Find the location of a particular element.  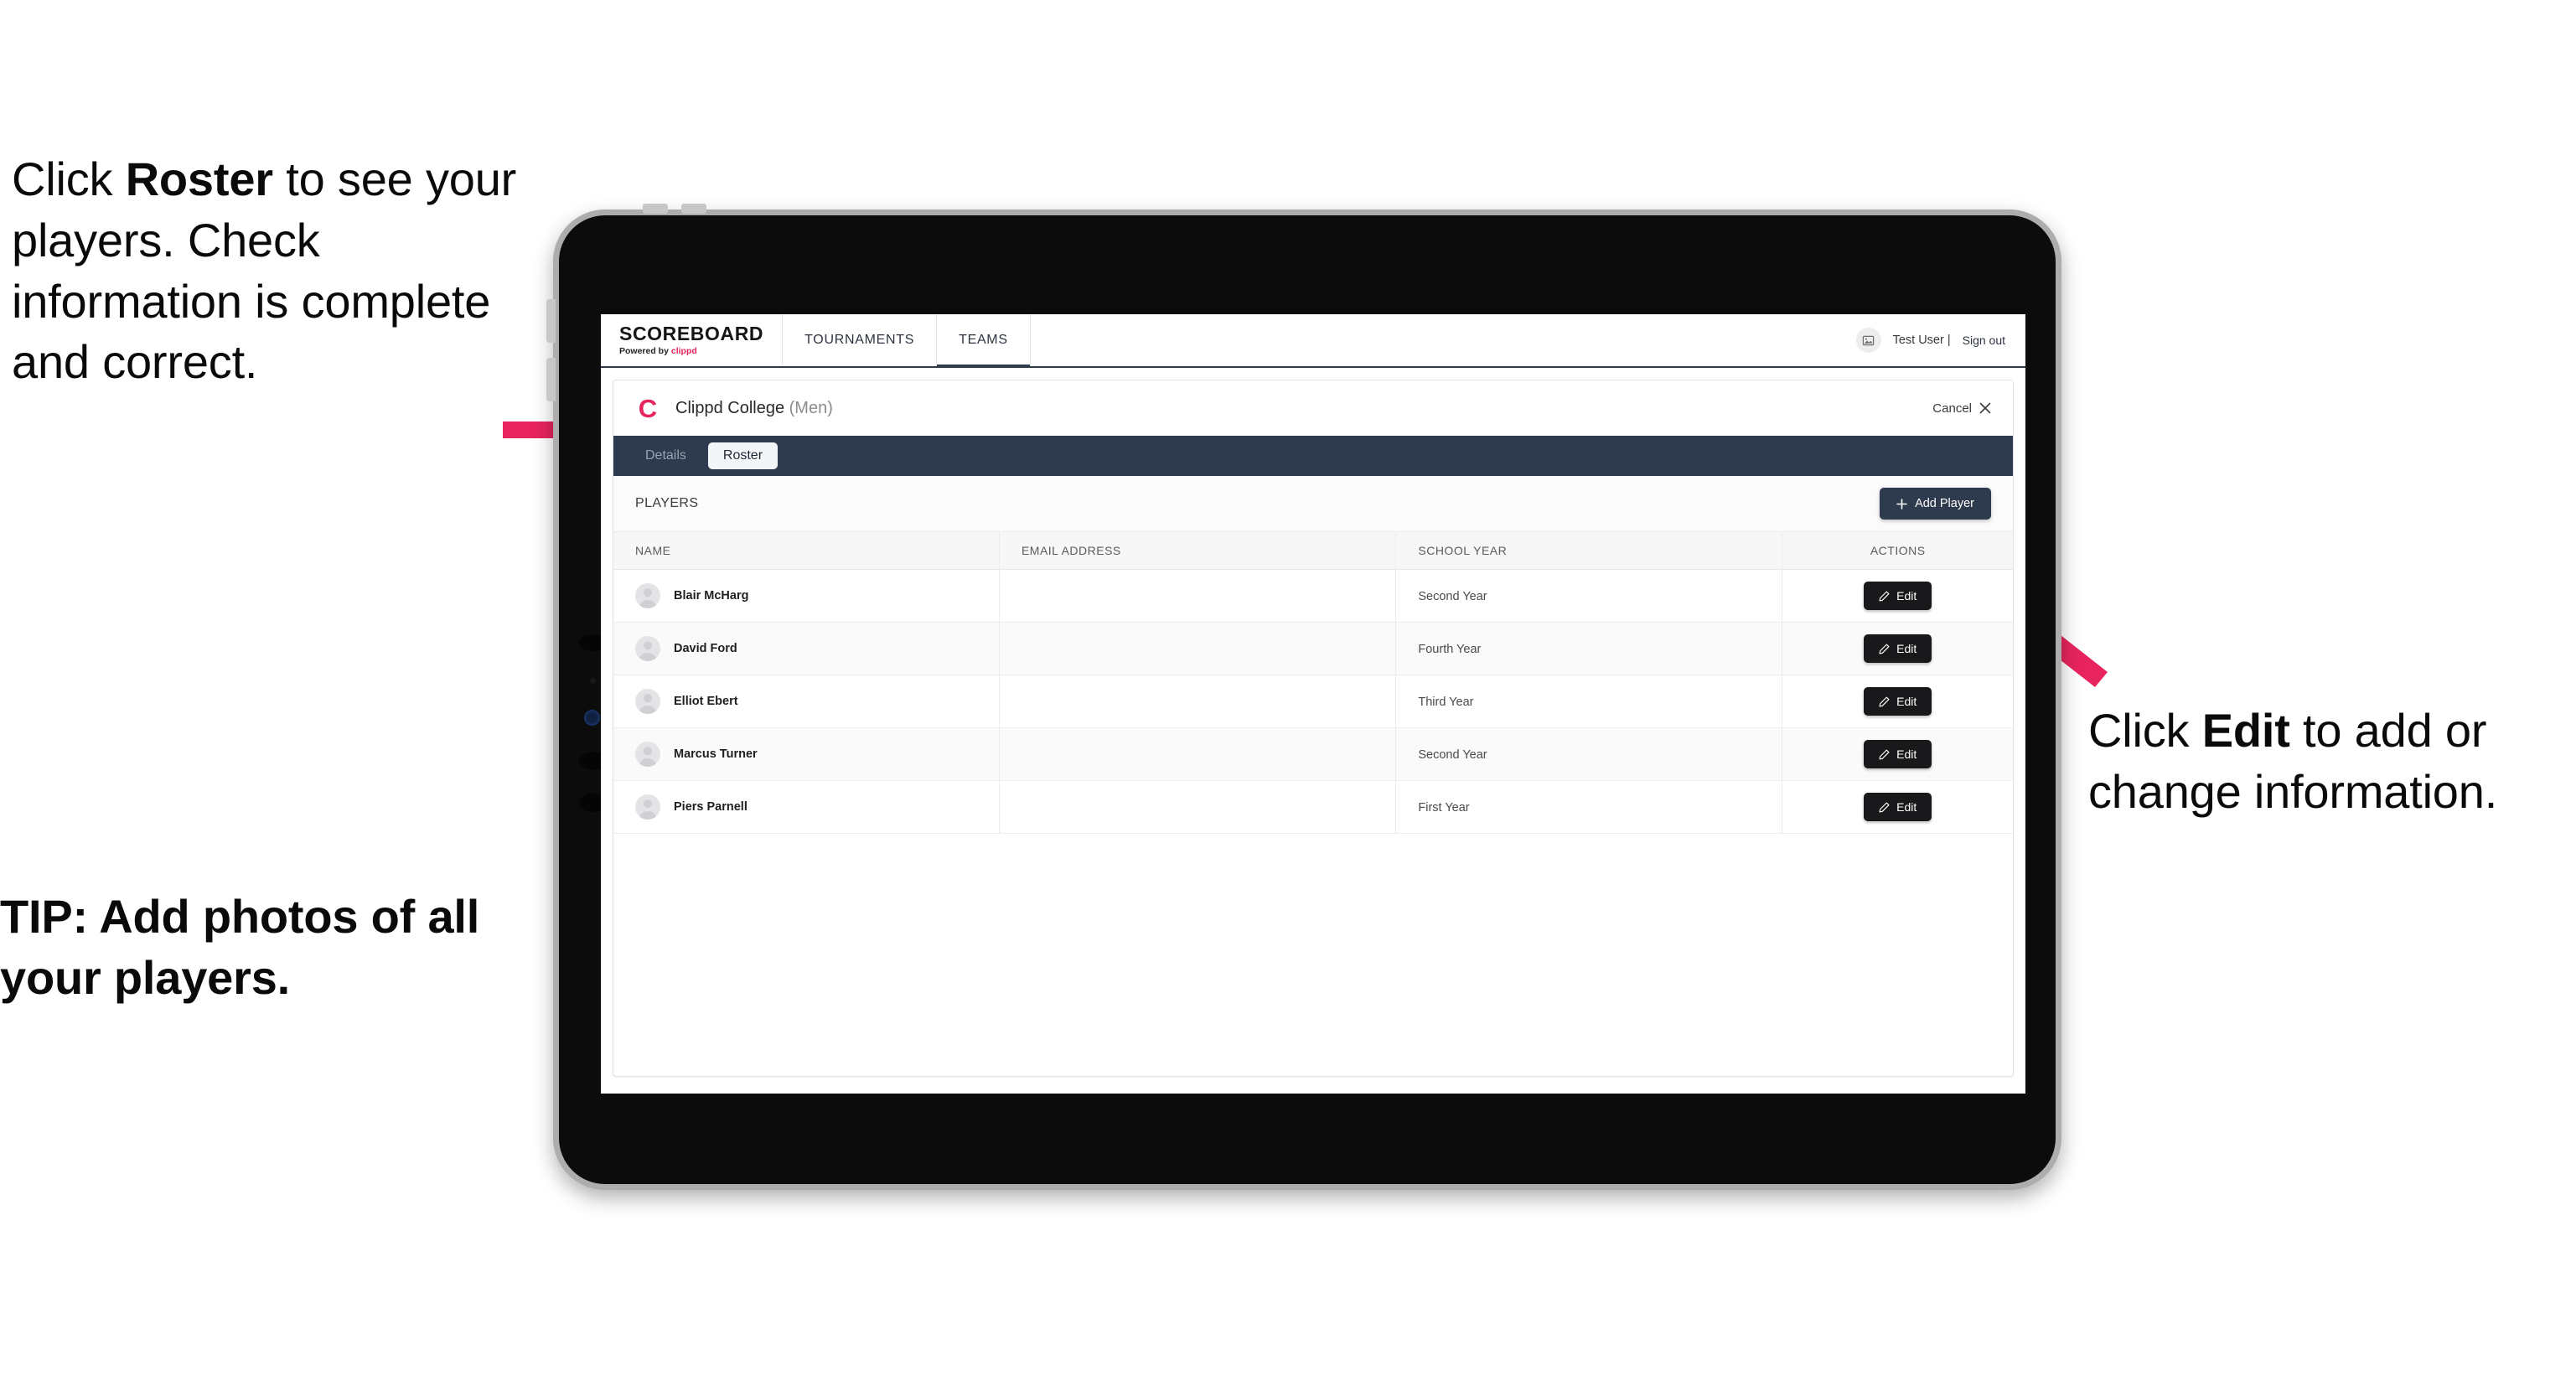

brand-subtitle-clippd: clippd is located at coordinates (683, 351).